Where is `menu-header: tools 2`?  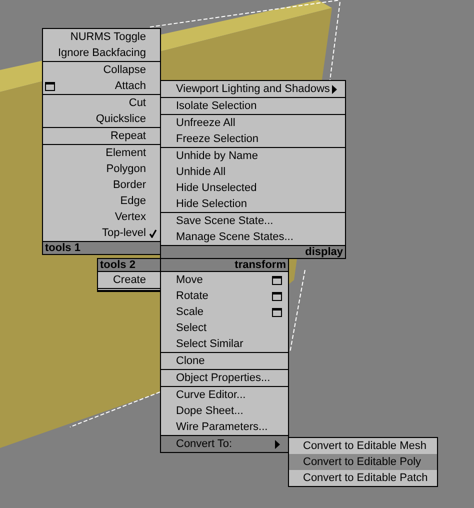 menu-header: tools 2 is located at coordinates (129, 265).